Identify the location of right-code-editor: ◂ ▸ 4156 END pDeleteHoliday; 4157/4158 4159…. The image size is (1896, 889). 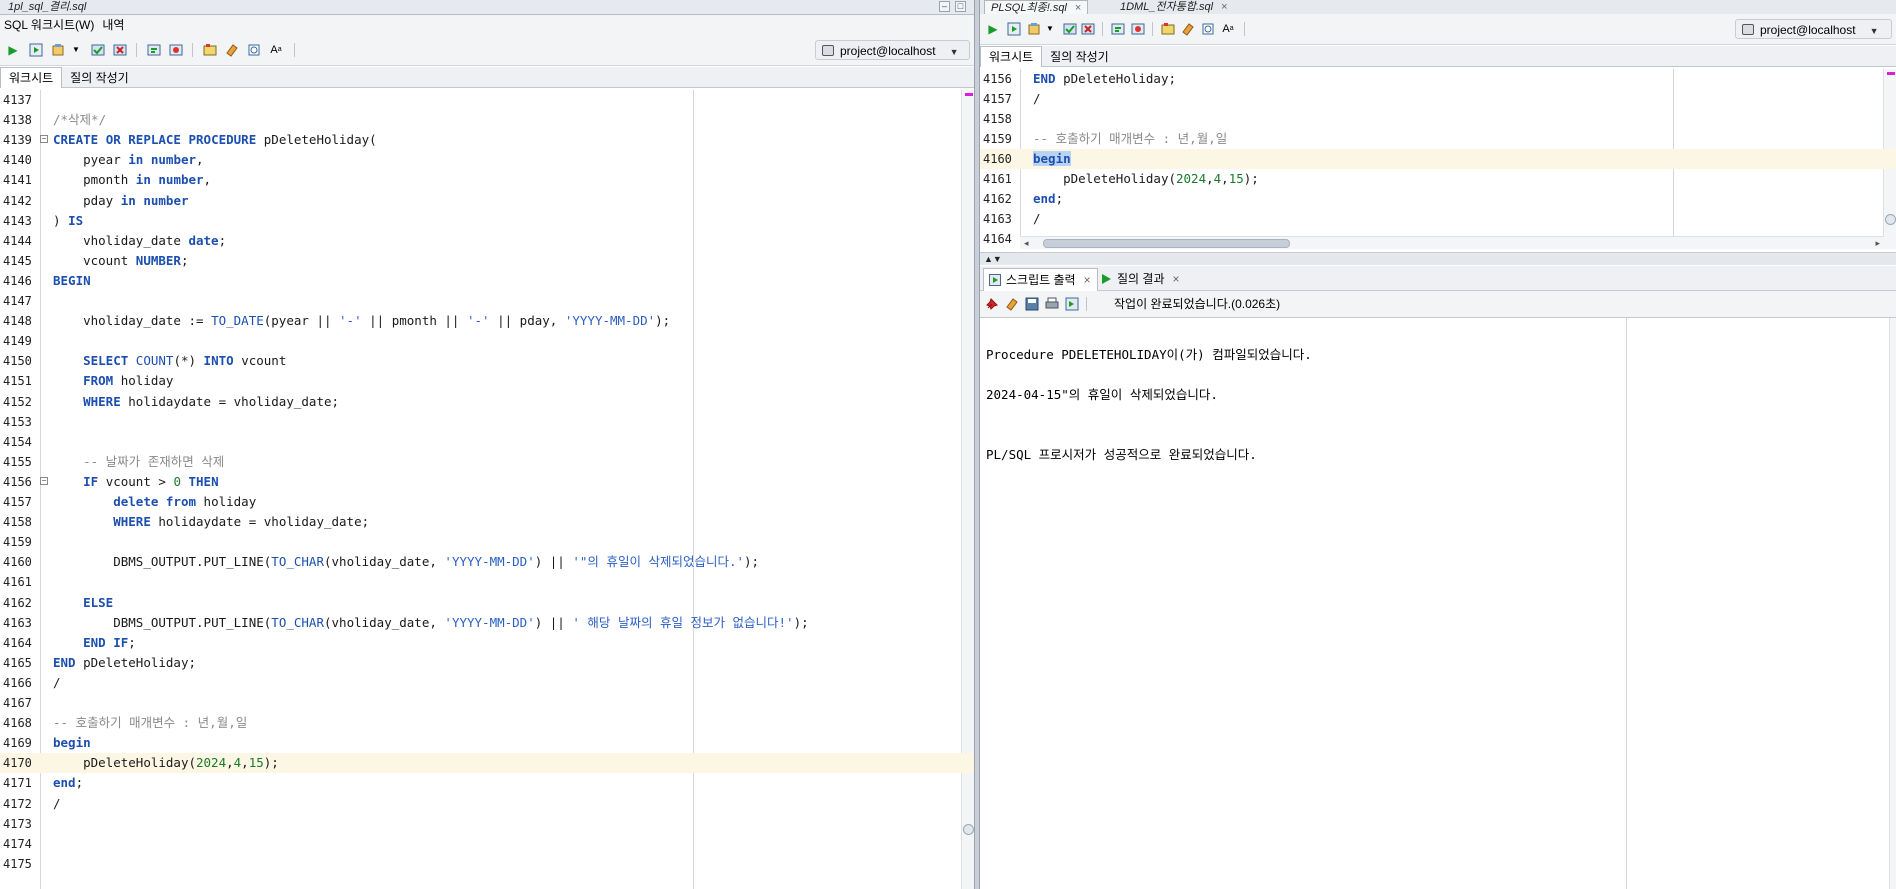
(1438, 159).